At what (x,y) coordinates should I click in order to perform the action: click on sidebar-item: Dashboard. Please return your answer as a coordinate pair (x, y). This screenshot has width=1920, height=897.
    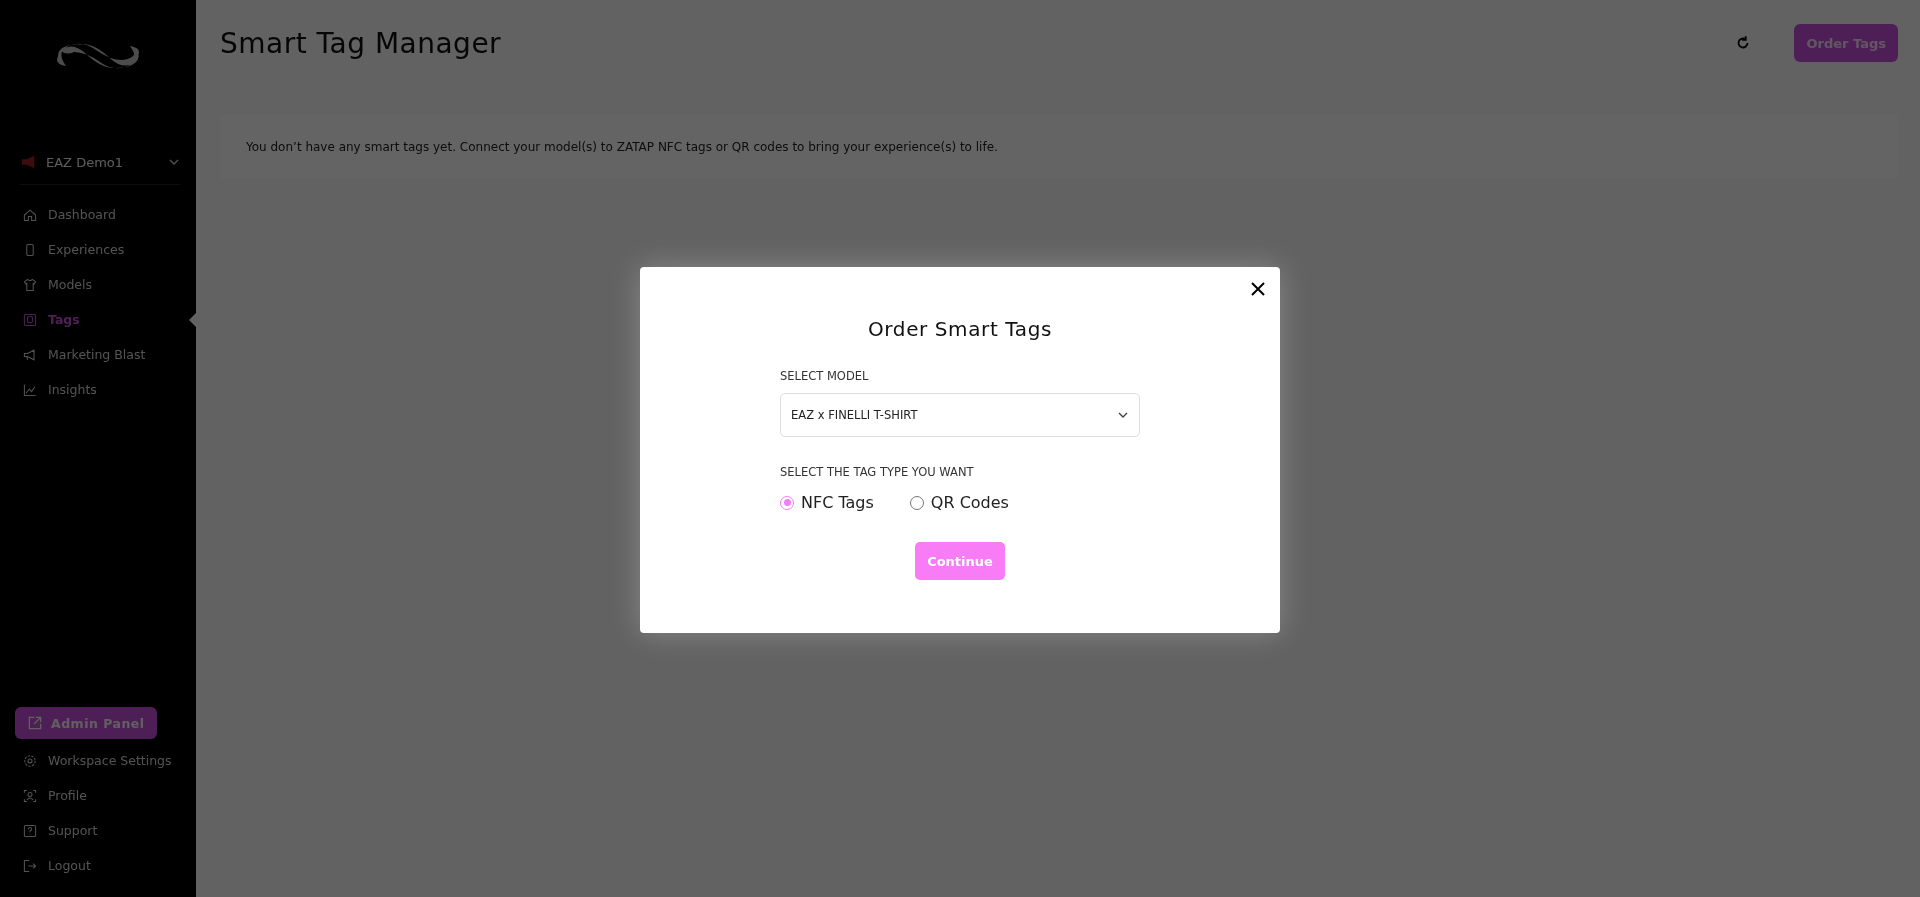
    Looking at the image, I should click on (98, 214).